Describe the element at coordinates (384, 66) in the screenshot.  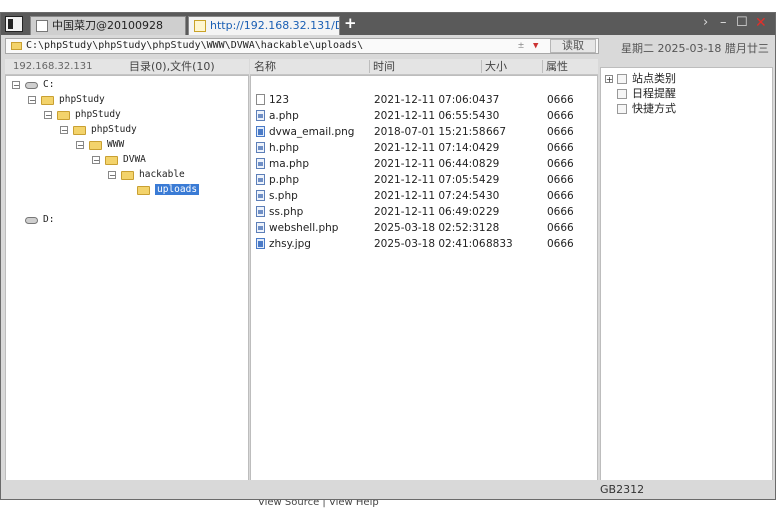
I see `column-time: 时间` at that location.